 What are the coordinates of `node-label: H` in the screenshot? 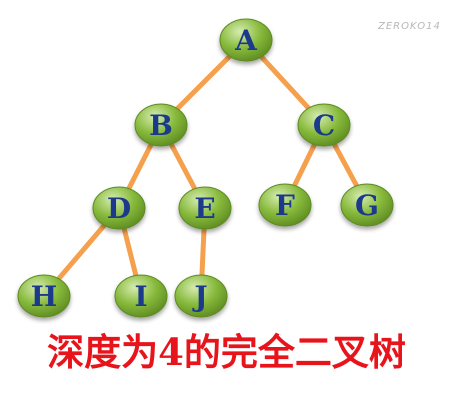 It's located at (44, 296).